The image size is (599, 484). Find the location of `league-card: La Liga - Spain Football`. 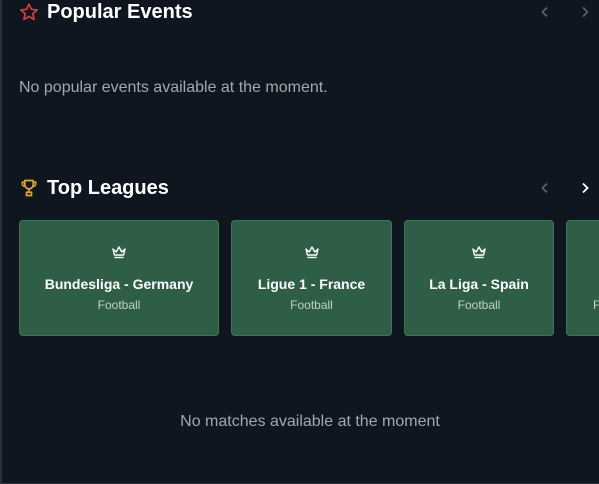

league-card: La Liga - Spain Football is located at coordinates (479, 278).